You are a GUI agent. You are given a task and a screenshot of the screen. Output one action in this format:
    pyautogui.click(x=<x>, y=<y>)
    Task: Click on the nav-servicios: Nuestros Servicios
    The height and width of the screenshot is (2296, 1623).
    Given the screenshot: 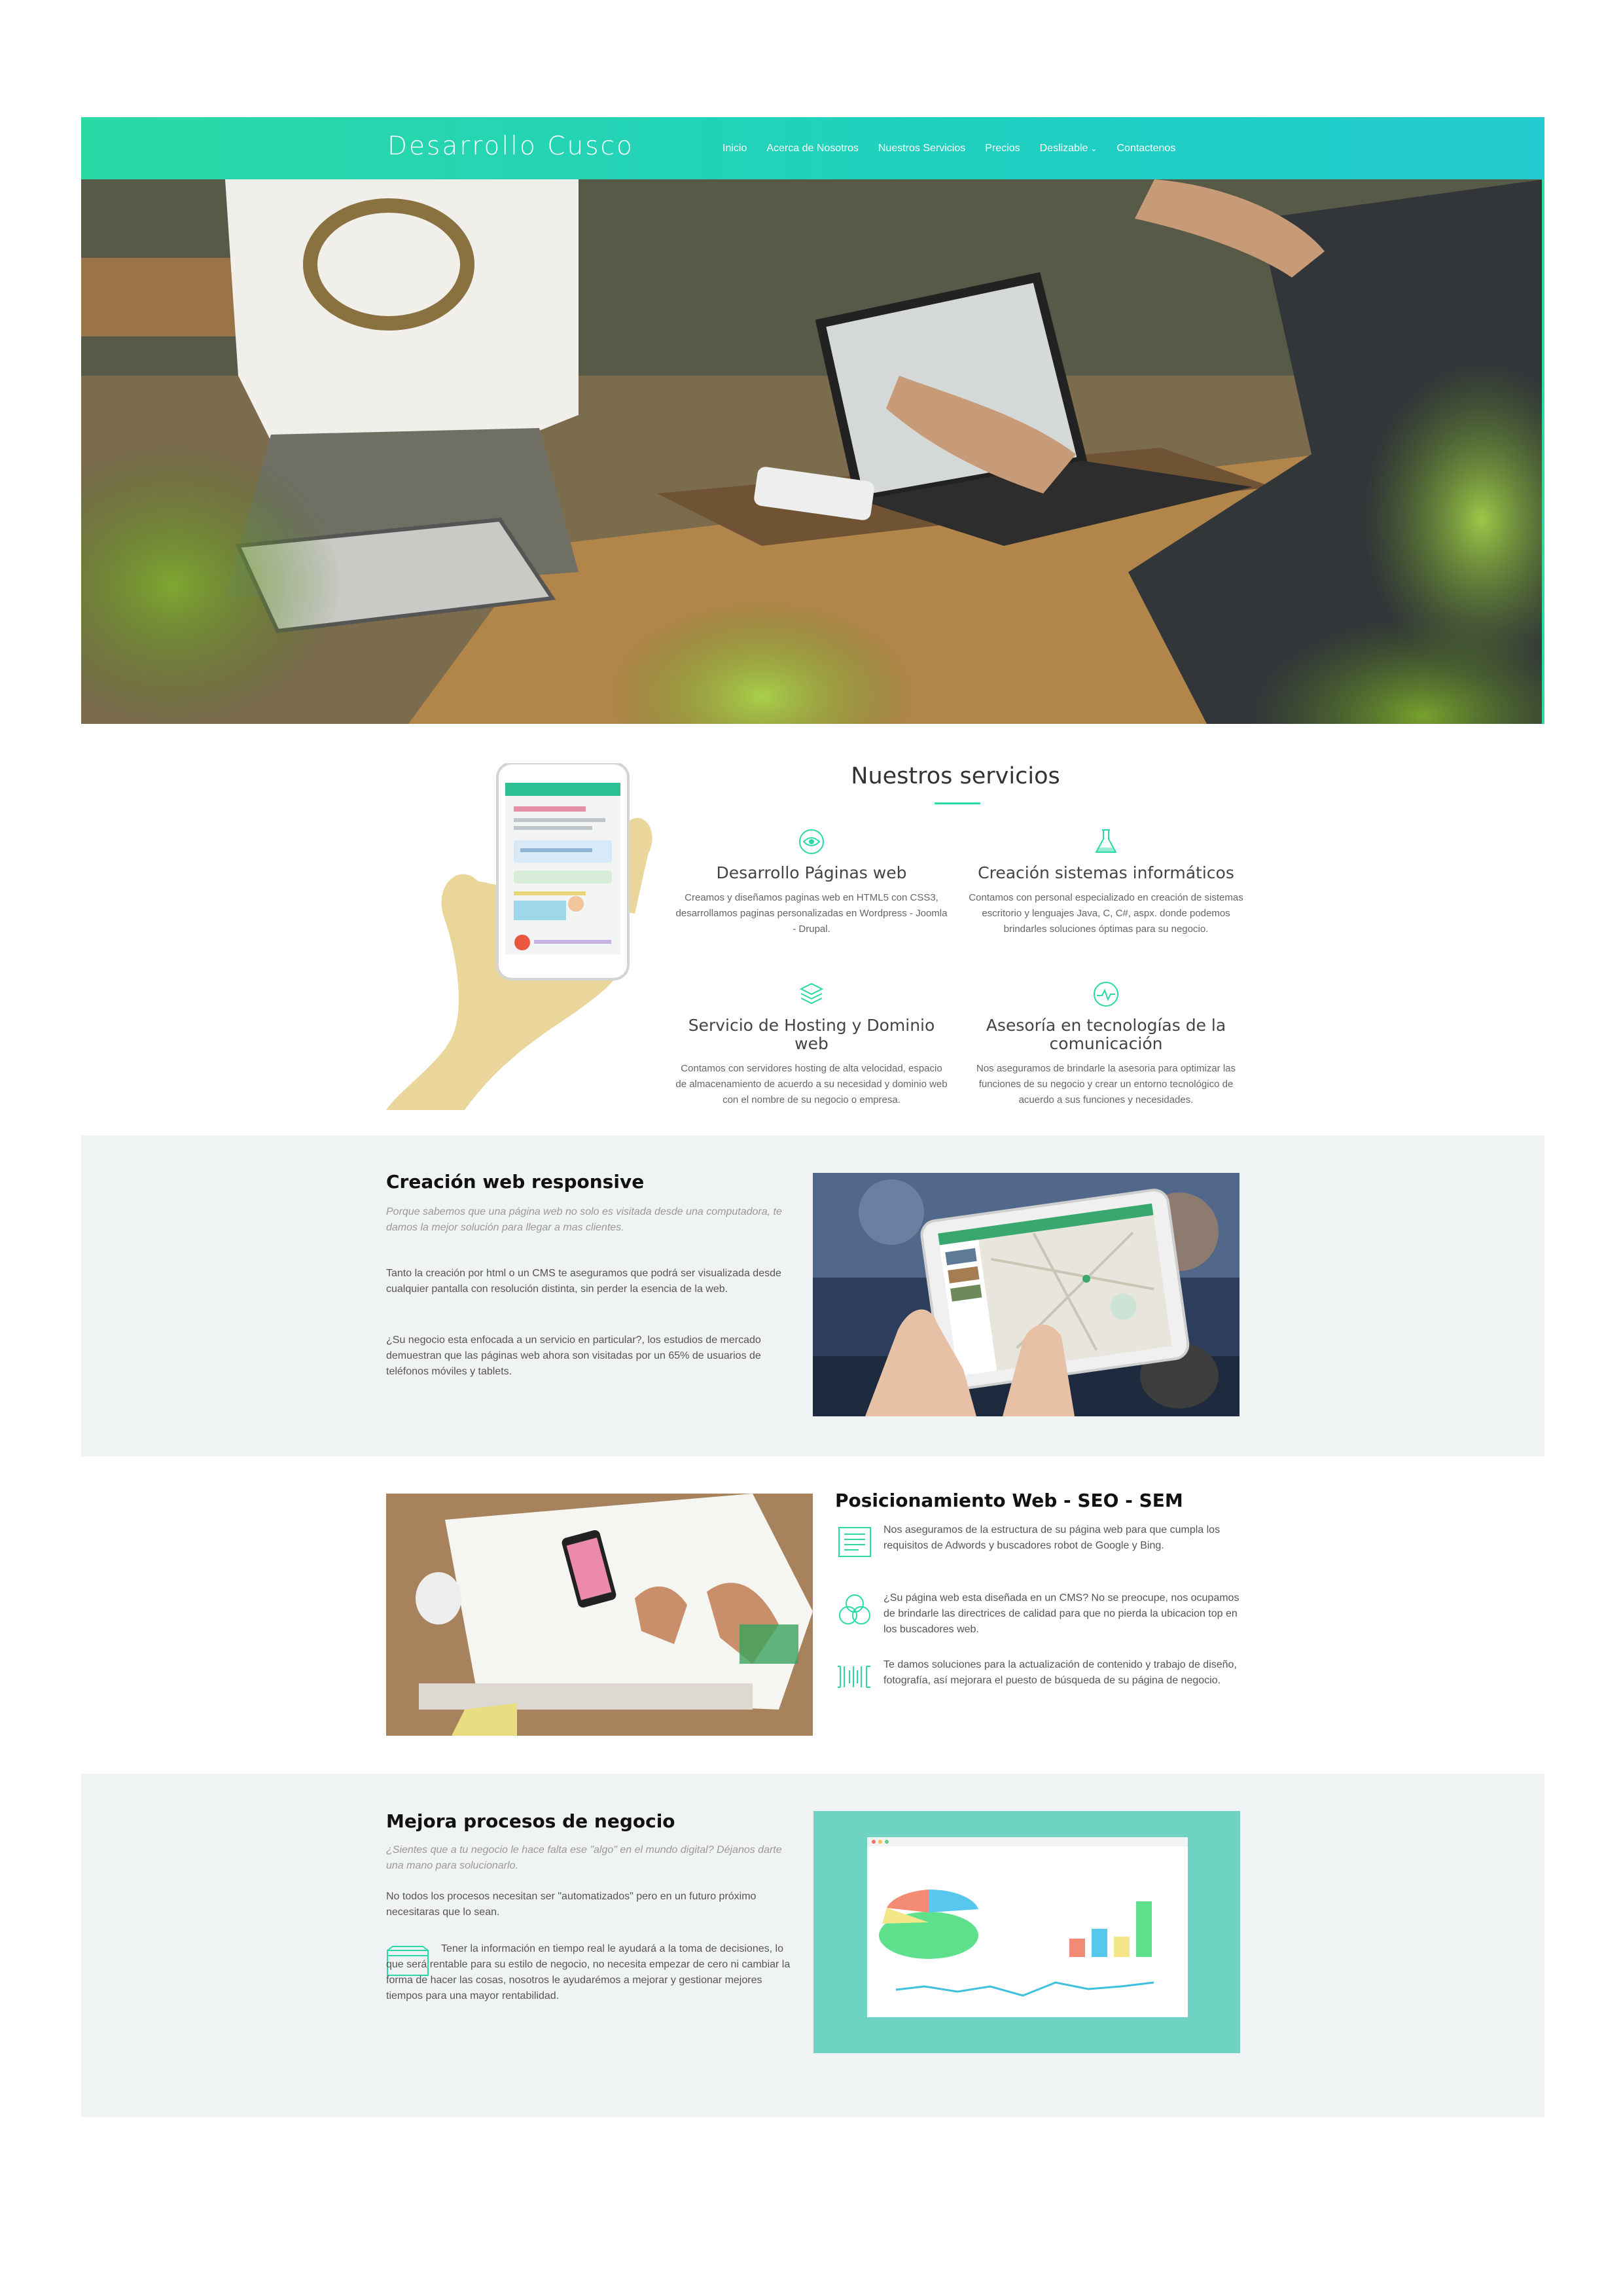 What is the action you would take?
    pyautogui.click(x=921, y=148)
    